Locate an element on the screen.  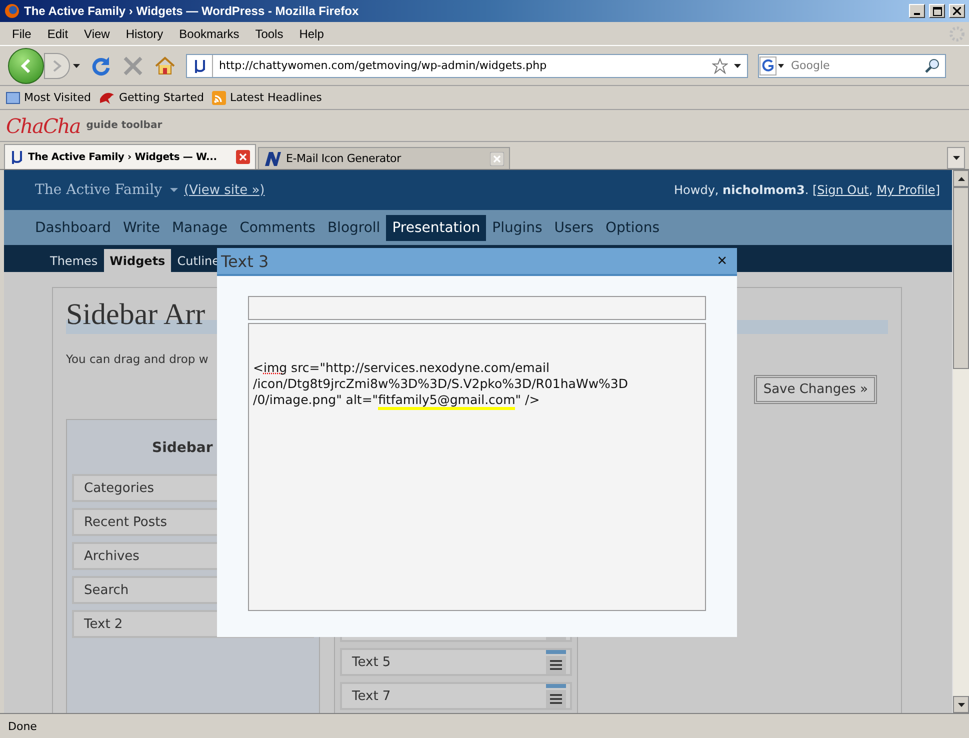
intro-text: You can drag and drop w is located at coordinates (138, 359).